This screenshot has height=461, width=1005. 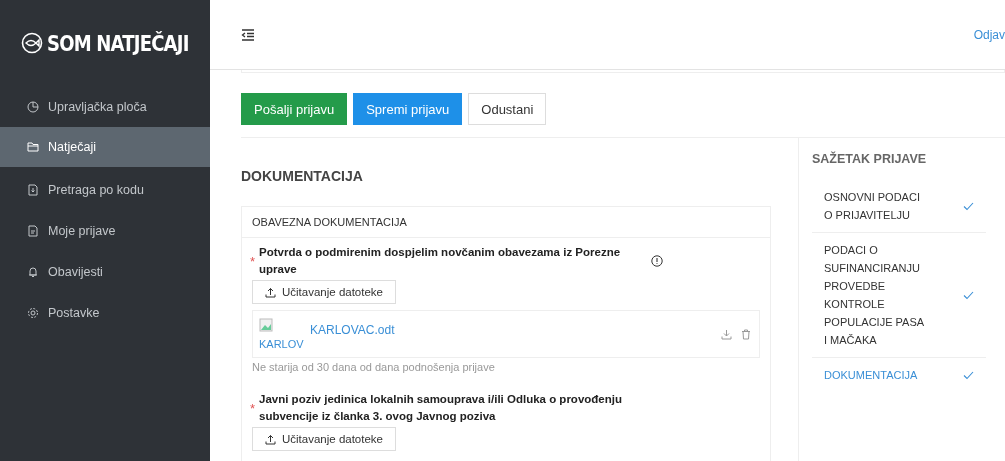 What do you see at coordinates (33, 147) in the screenshot?
I see `folder-icon` at bounding box center [33, 147].